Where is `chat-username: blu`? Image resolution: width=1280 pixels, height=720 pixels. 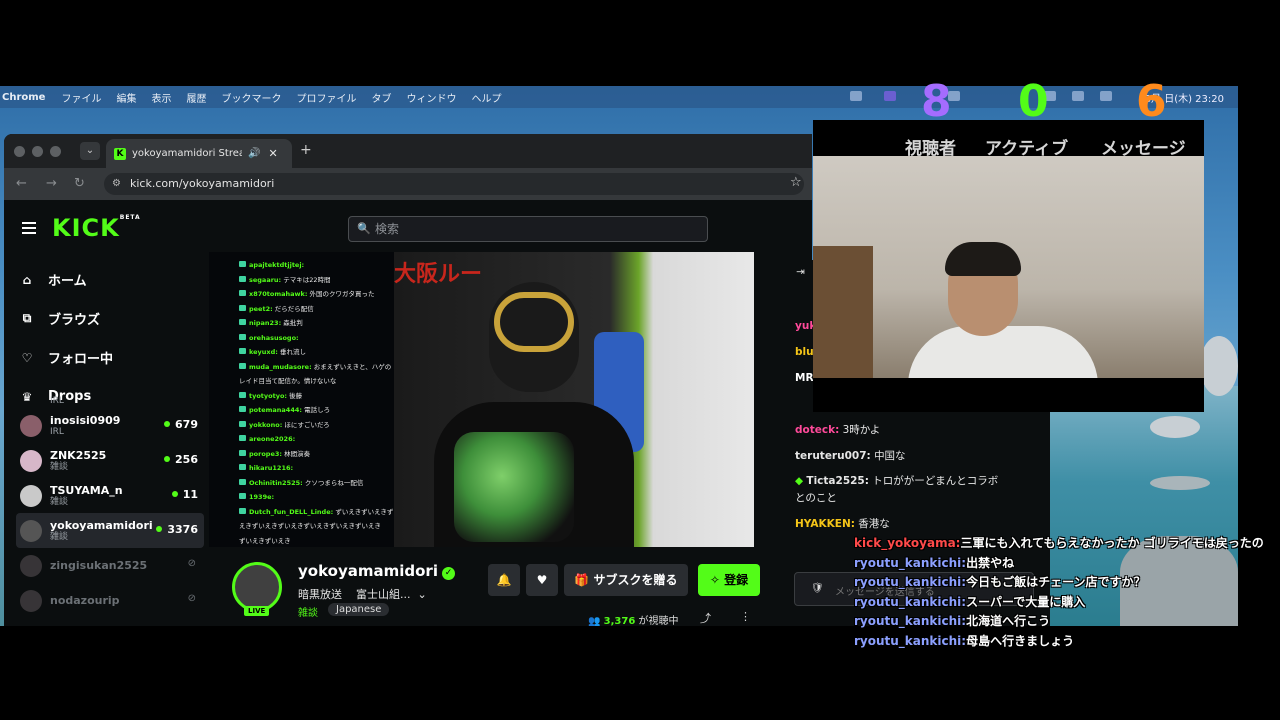 chat-username: blu is located at coordinates (804, 352).